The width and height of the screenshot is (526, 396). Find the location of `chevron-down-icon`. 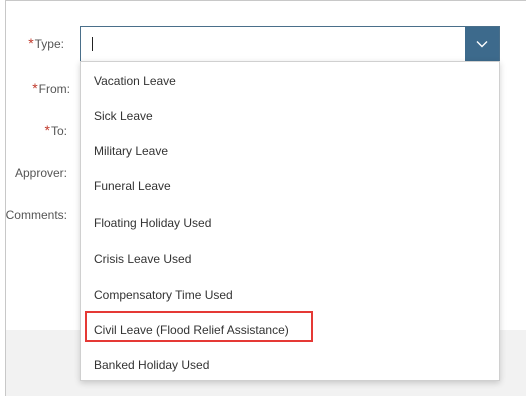

chevron-down-icon is located at coordinates (482, 44).